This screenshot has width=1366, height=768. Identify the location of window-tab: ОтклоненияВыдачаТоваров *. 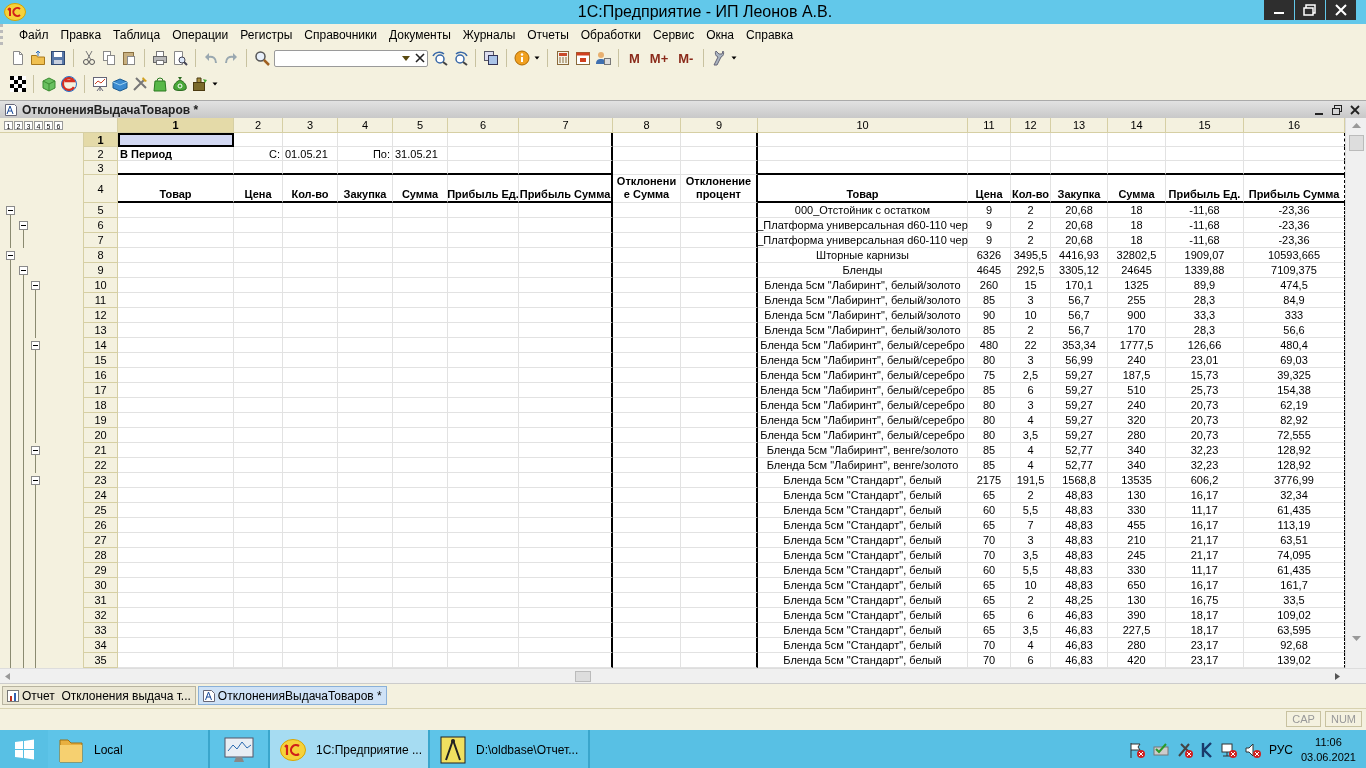
(292, 695).